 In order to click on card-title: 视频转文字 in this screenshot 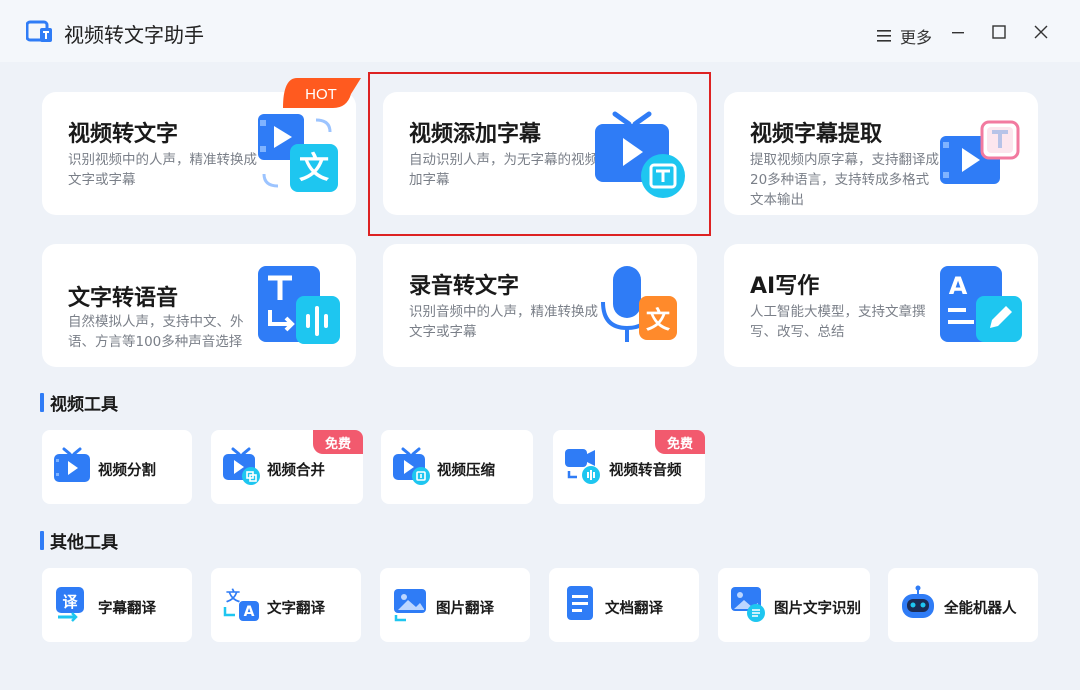, I will do `click(123, 134)`.